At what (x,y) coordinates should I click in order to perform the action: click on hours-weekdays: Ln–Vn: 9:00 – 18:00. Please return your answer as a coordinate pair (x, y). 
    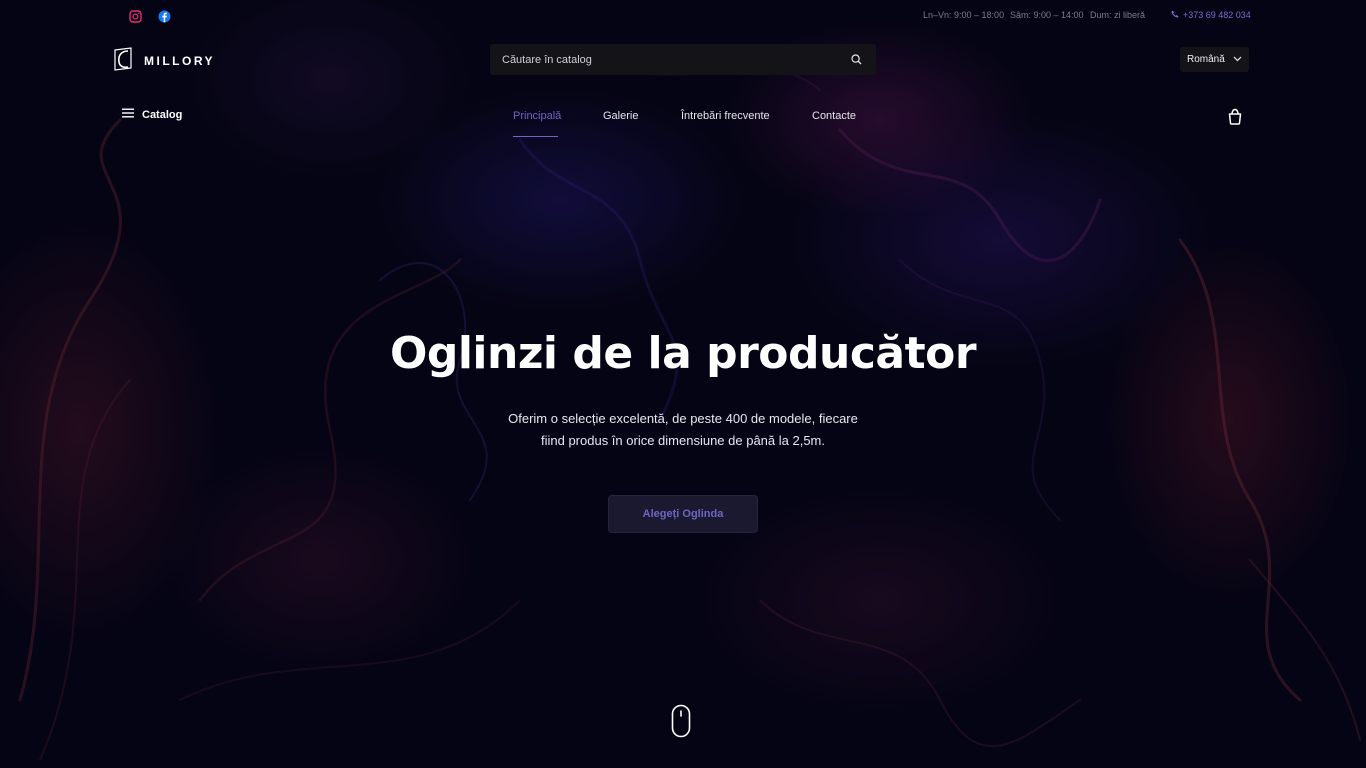
    Looking at the image, I should click on (964, 15).